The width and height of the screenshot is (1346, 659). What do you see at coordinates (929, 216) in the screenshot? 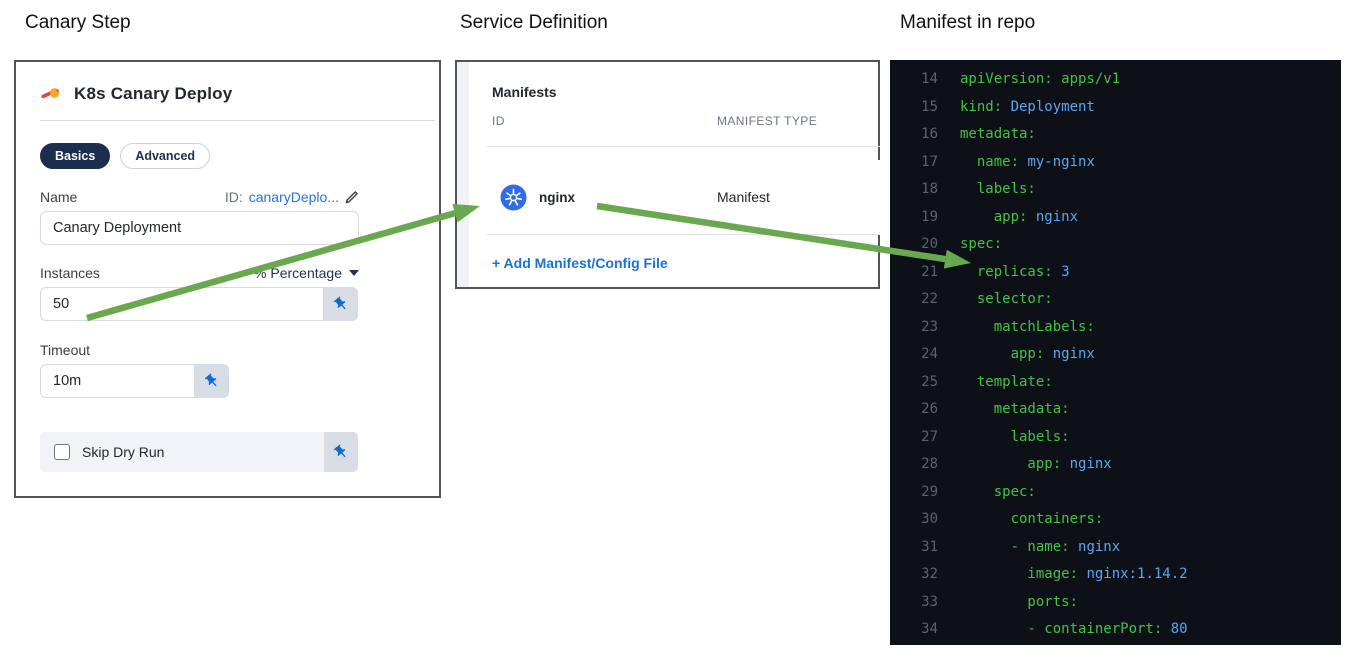
I see `line-number: 19` at bounding box center [929, 216].